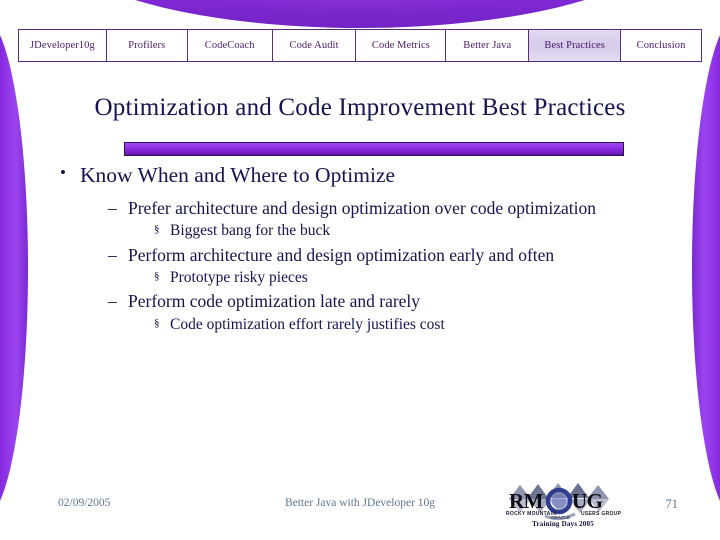  I want to click on left-edge-decoration, so click(14, 268).